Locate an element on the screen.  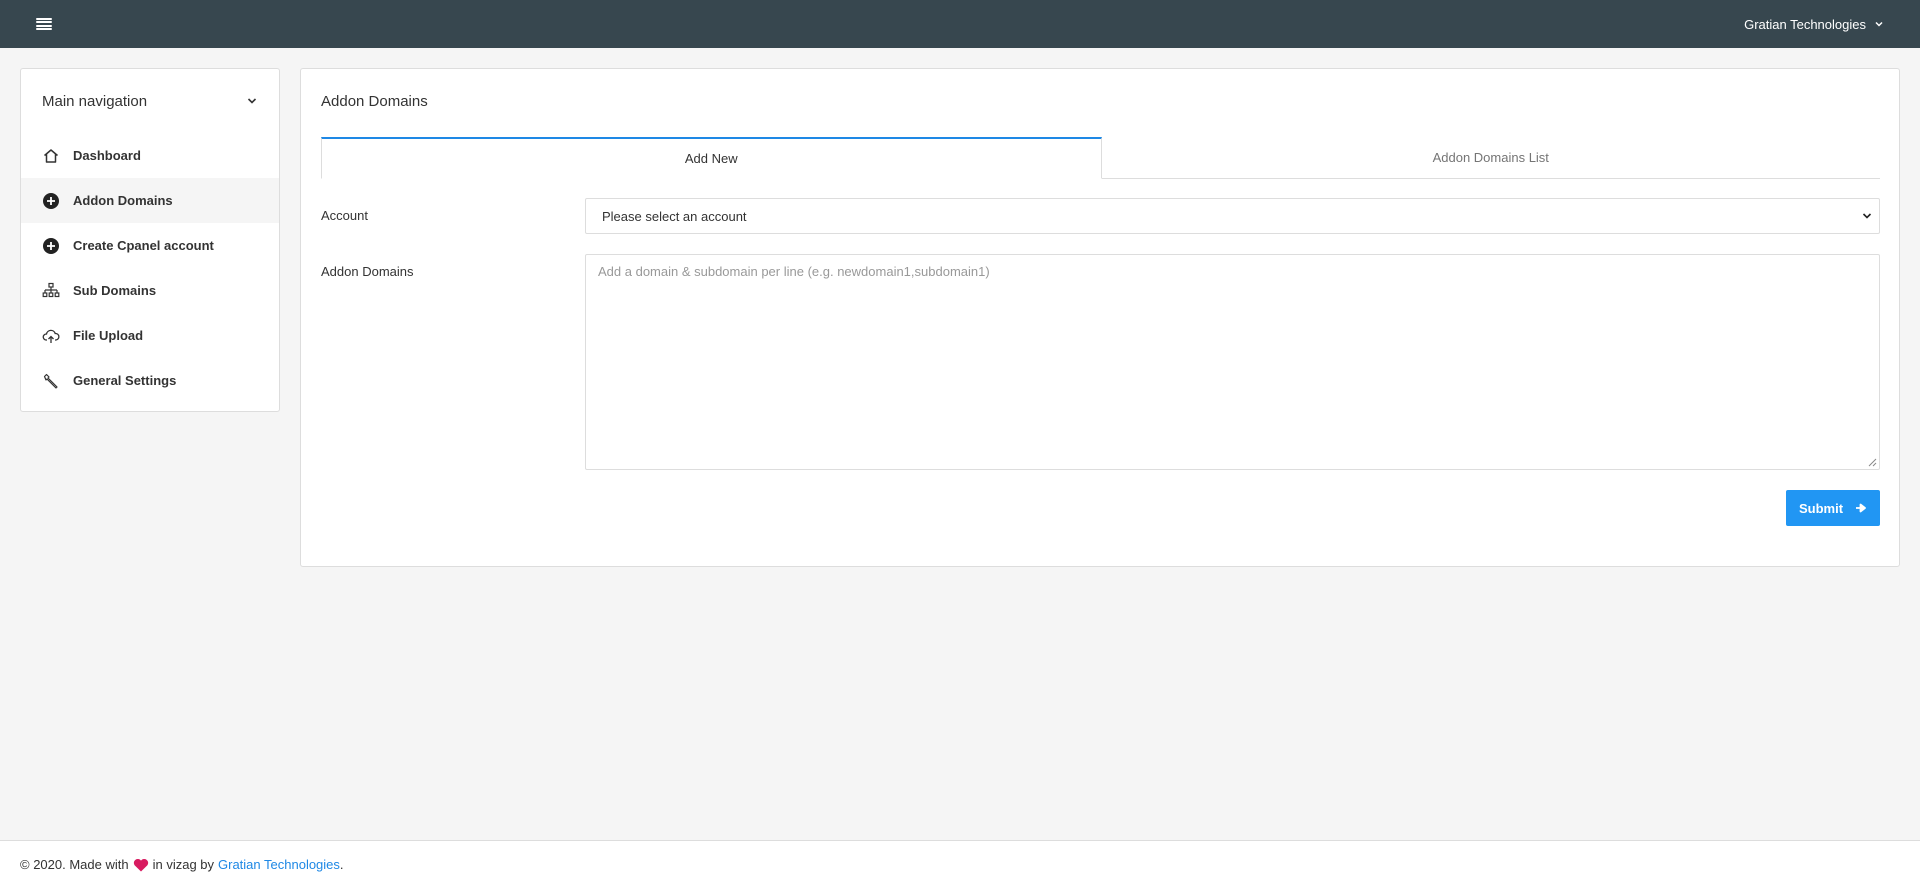
sidebar-item-label: Create Cpanel account is located at coordinates (143, 245).